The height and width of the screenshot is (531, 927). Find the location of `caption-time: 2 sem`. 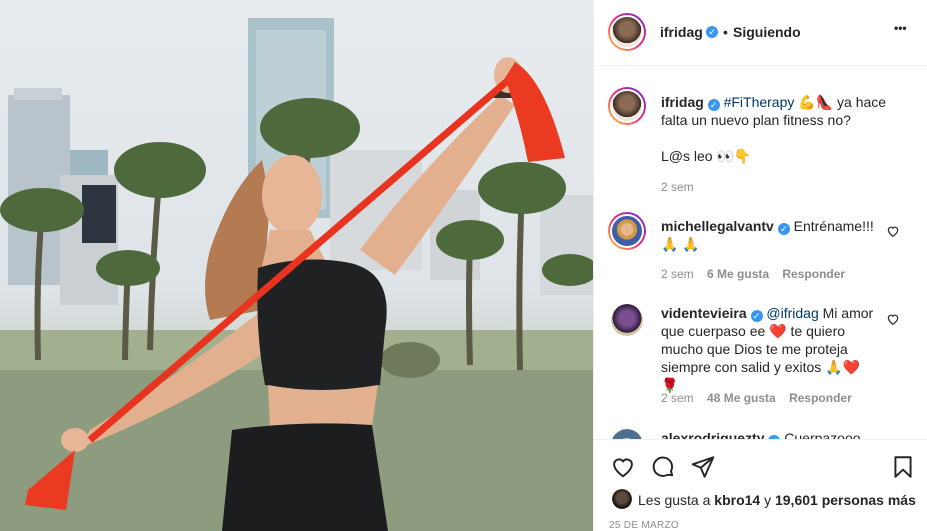

caption-time: 2 sem is located at coordinates (677, 187).